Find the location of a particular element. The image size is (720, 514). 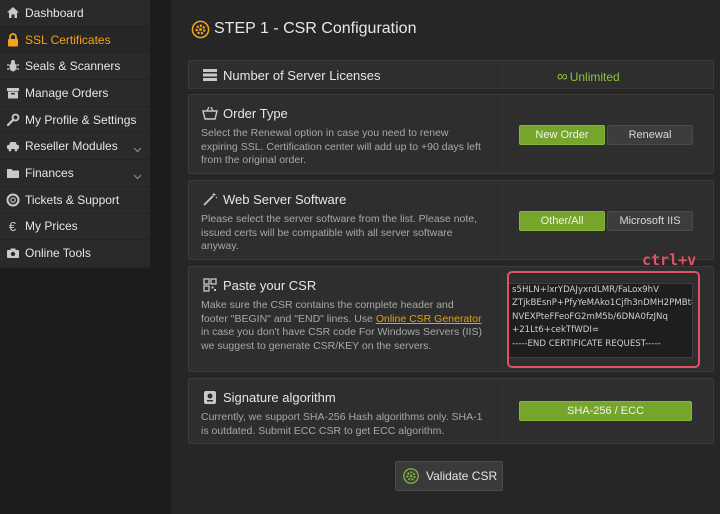

basket-icon is located at coordinates (210, 113).